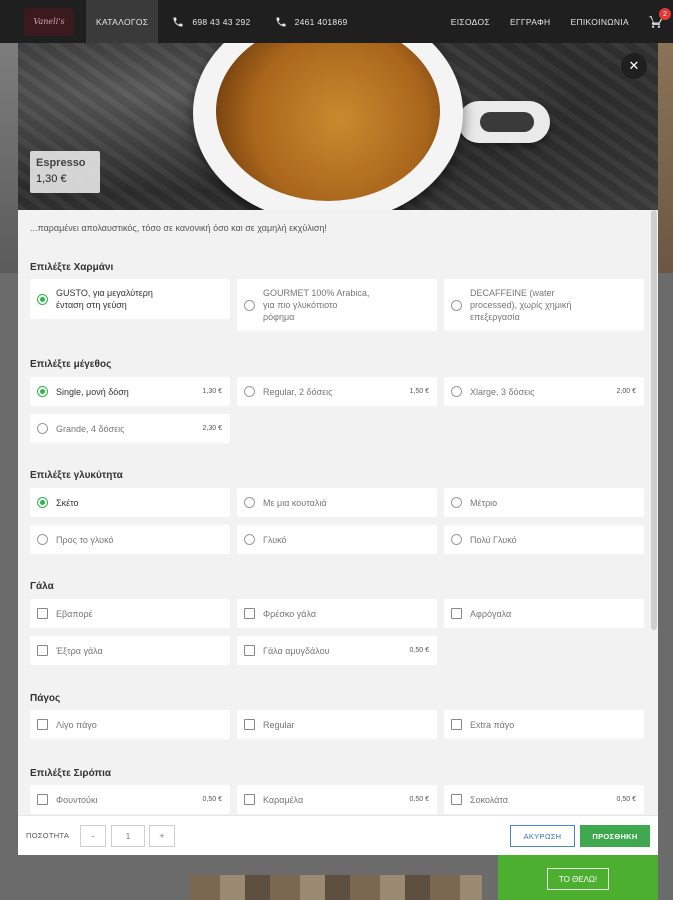 Image resolution: width=673 pixels, height=900 pixels. I want to click on background-cta-button: ΤΟ ΘΕΛΩ!, so click(578, 879).